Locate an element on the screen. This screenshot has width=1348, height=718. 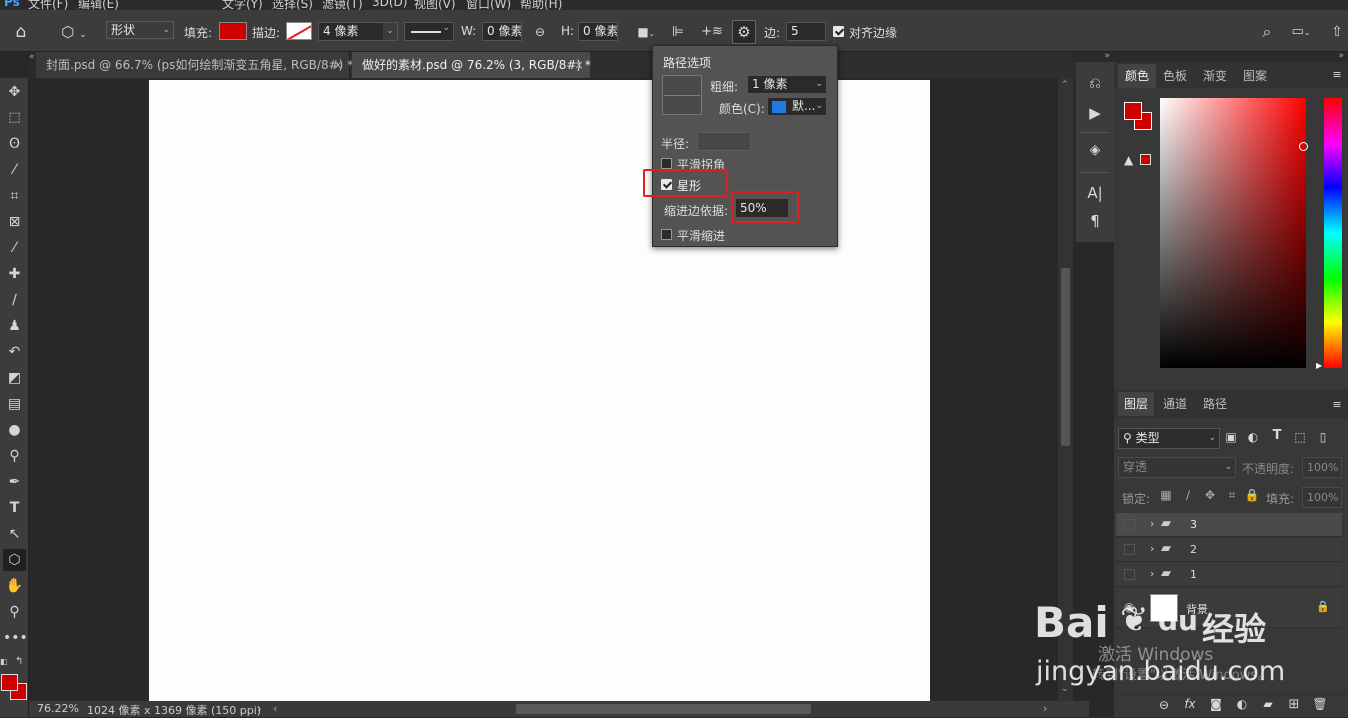
sides-field: 5 is located at coordinates (806, 31).